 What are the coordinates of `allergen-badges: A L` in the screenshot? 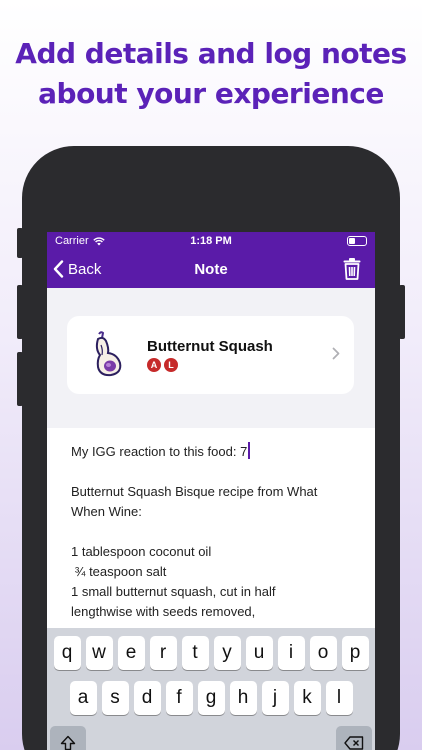 It's located at (162, 365).